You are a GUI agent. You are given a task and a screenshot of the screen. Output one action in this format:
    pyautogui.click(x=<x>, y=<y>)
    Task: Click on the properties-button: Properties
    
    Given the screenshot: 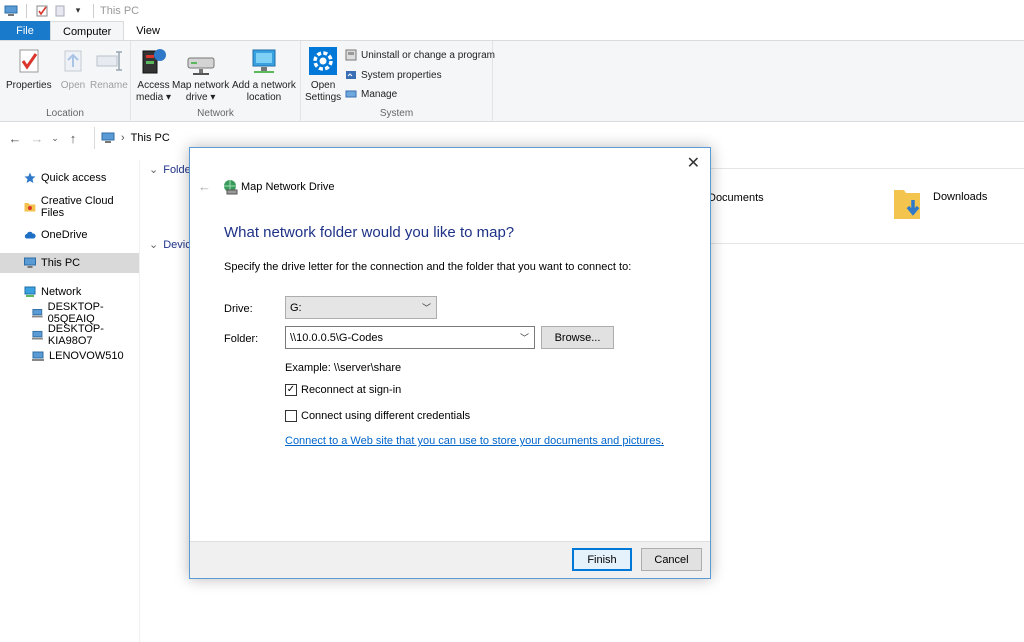 What is the action you would take?
    pyautogui.click(x=29, y=68)
    